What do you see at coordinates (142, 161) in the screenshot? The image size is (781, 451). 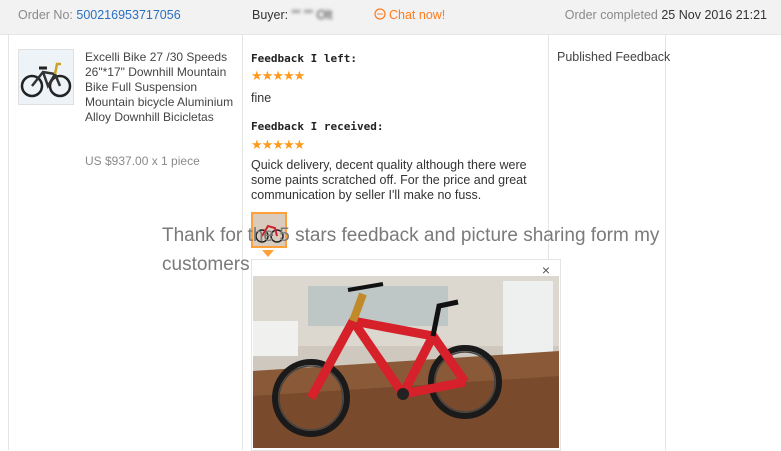 I see `product-price: US $937.00 x 1 piece` at bounding box center [142, 161].